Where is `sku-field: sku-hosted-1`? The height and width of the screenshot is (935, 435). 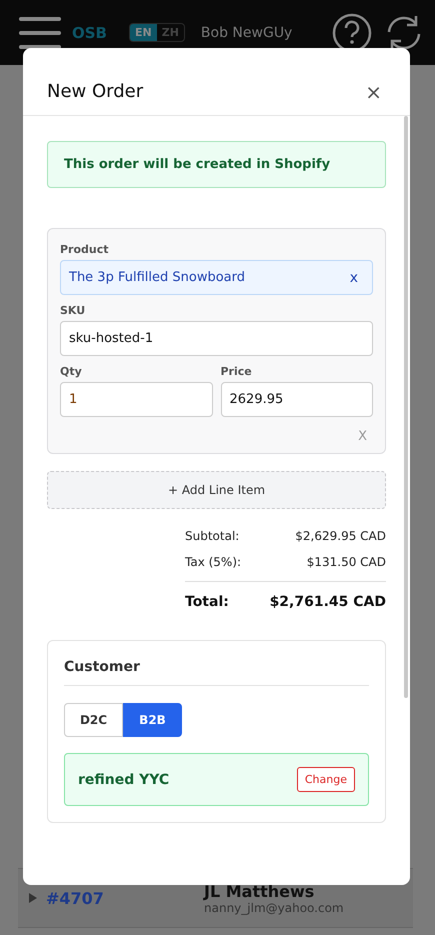
sku-field: sku-hosted-1 is located at coordinates (216, 338).